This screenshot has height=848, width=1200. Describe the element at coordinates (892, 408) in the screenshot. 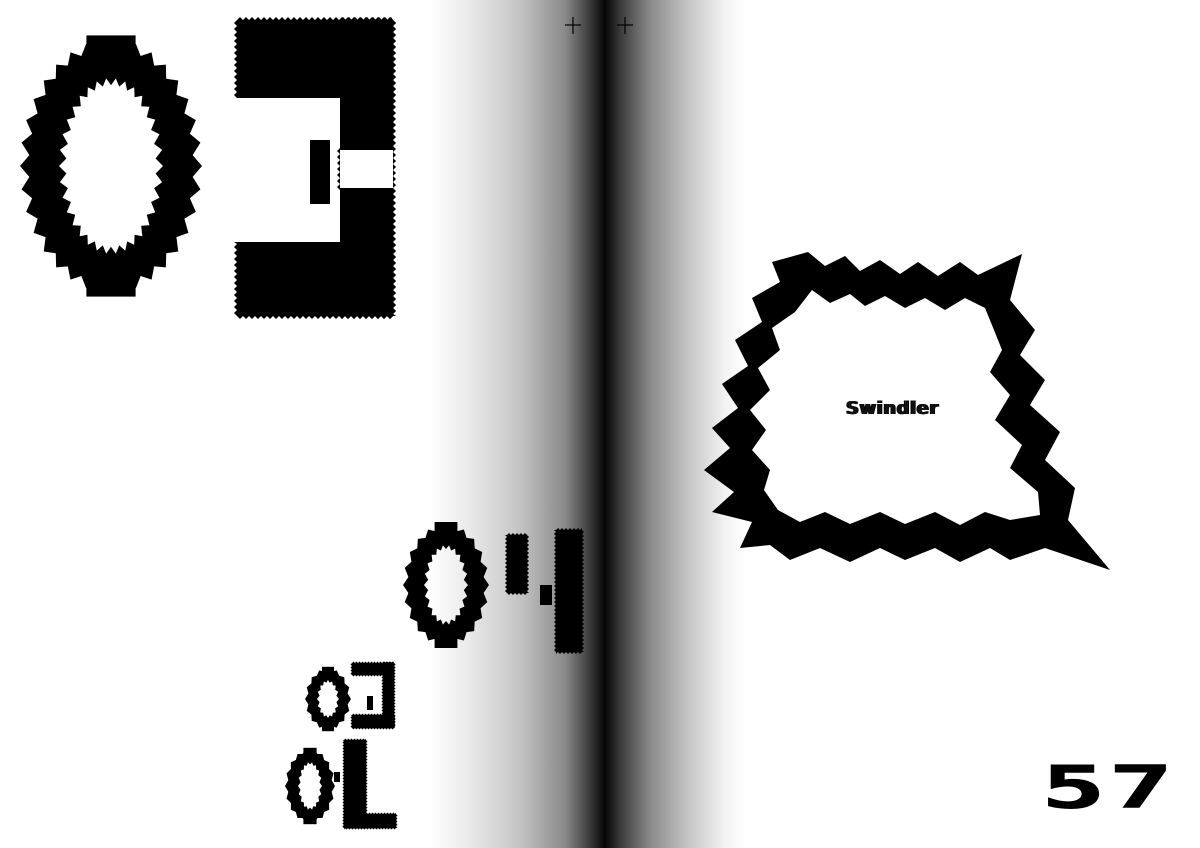

I see `speech-bubble-text: Swindler` at that location.